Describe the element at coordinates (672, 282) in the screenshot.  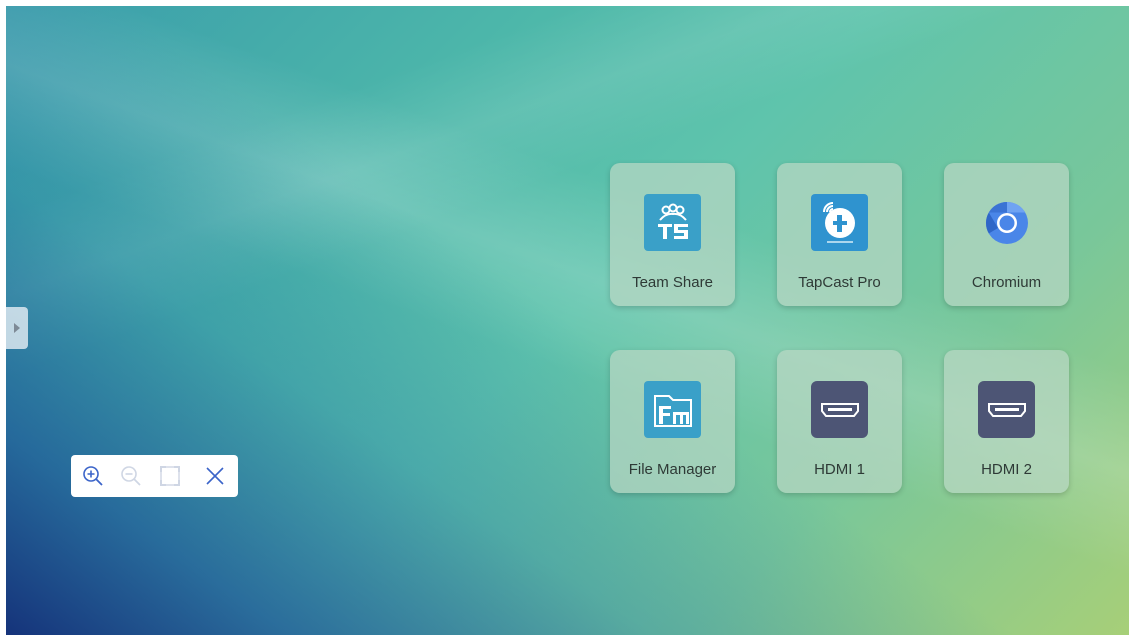
I see `app-label: Team Share` at that location.